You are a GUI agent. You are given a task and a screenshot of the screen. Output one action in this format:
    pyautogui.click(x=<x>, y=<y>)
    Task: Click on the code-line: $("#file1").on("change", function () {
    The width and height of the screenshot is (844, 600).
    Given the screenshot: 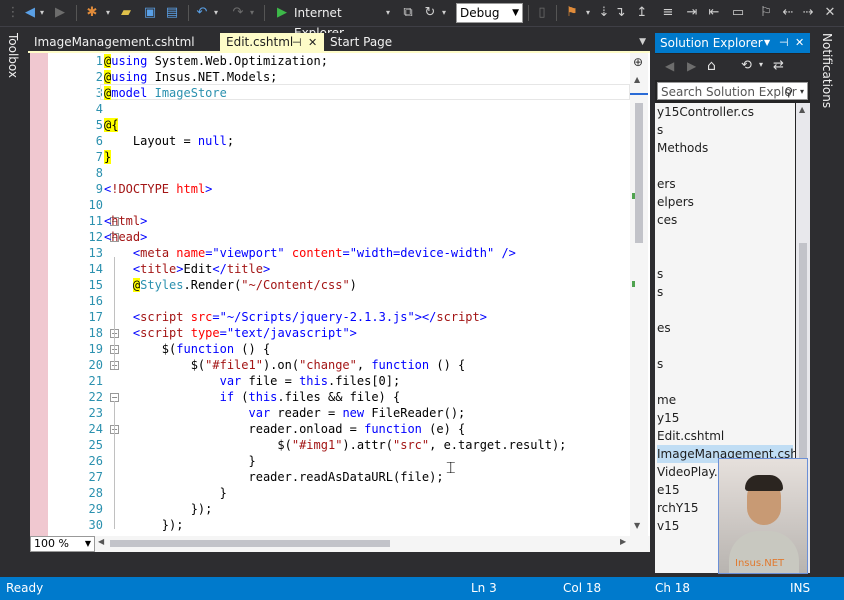 What is the action you would take?
    pyautogui.click(x=285, y=365)
    